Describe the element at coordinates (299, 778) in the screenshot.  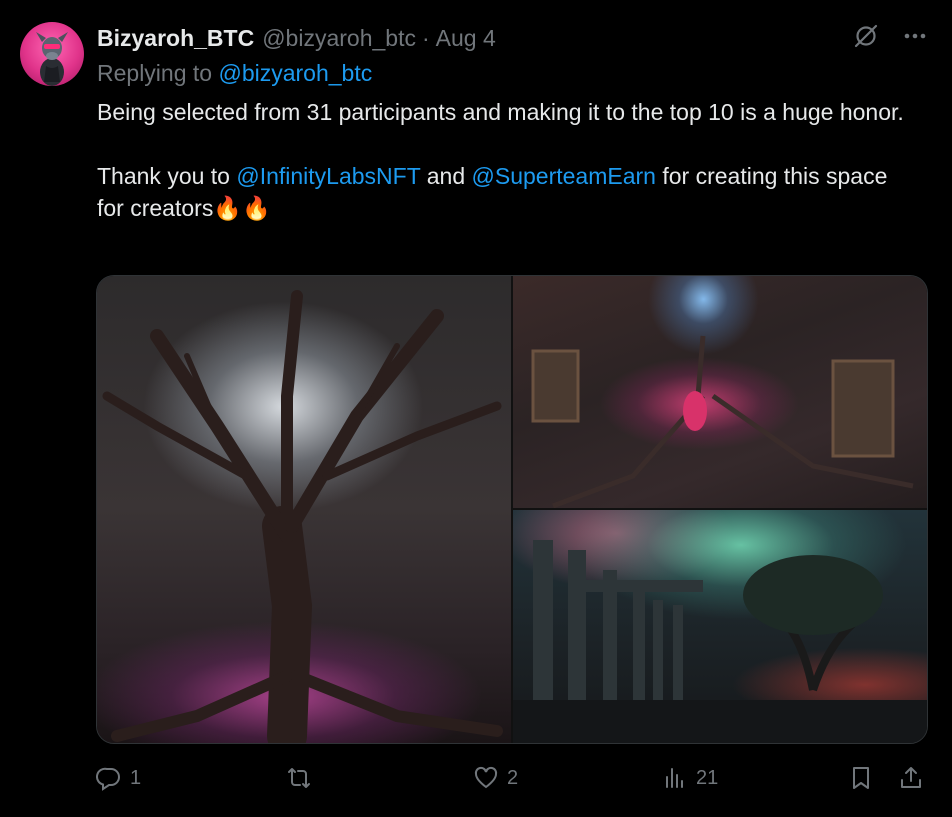
I see `repost-icon` at that location.